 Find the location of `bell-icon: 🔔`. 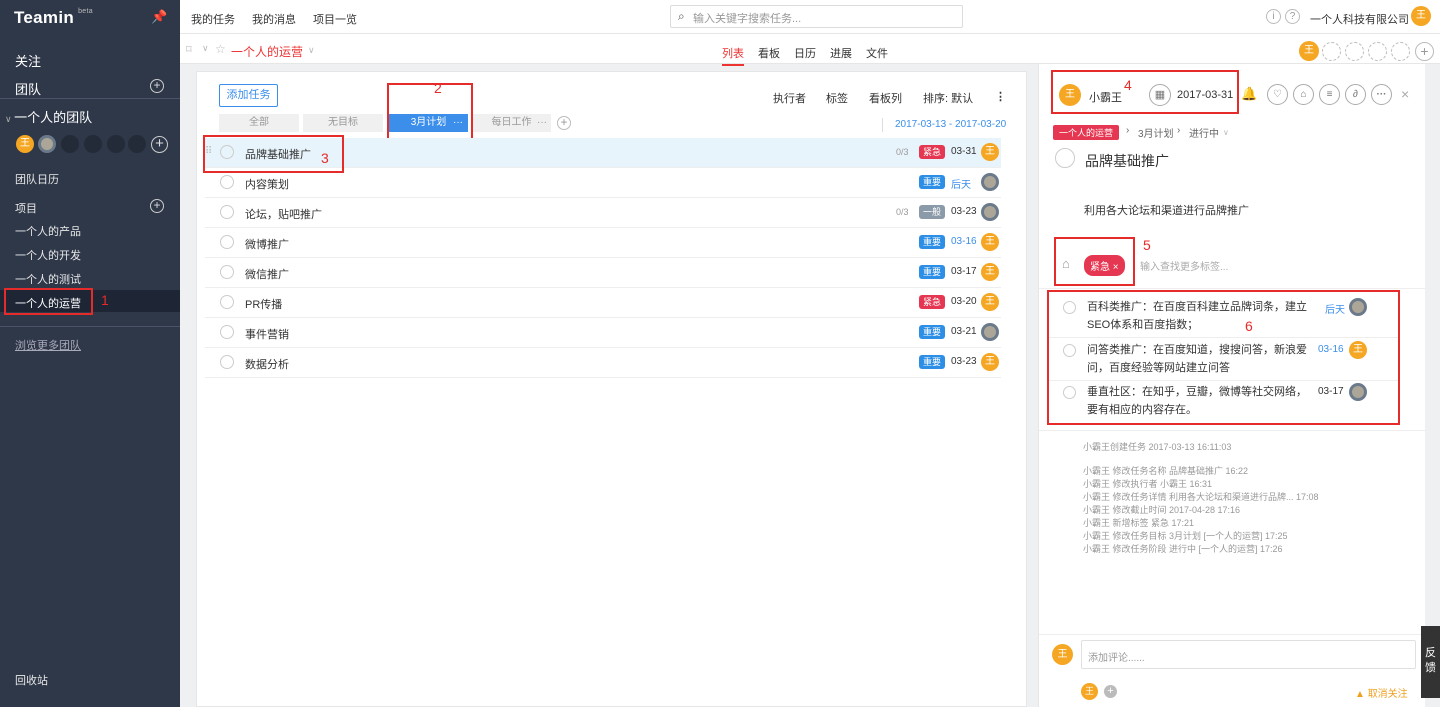

bell-icon: 🔔 is located at coordinates (1249, 94).